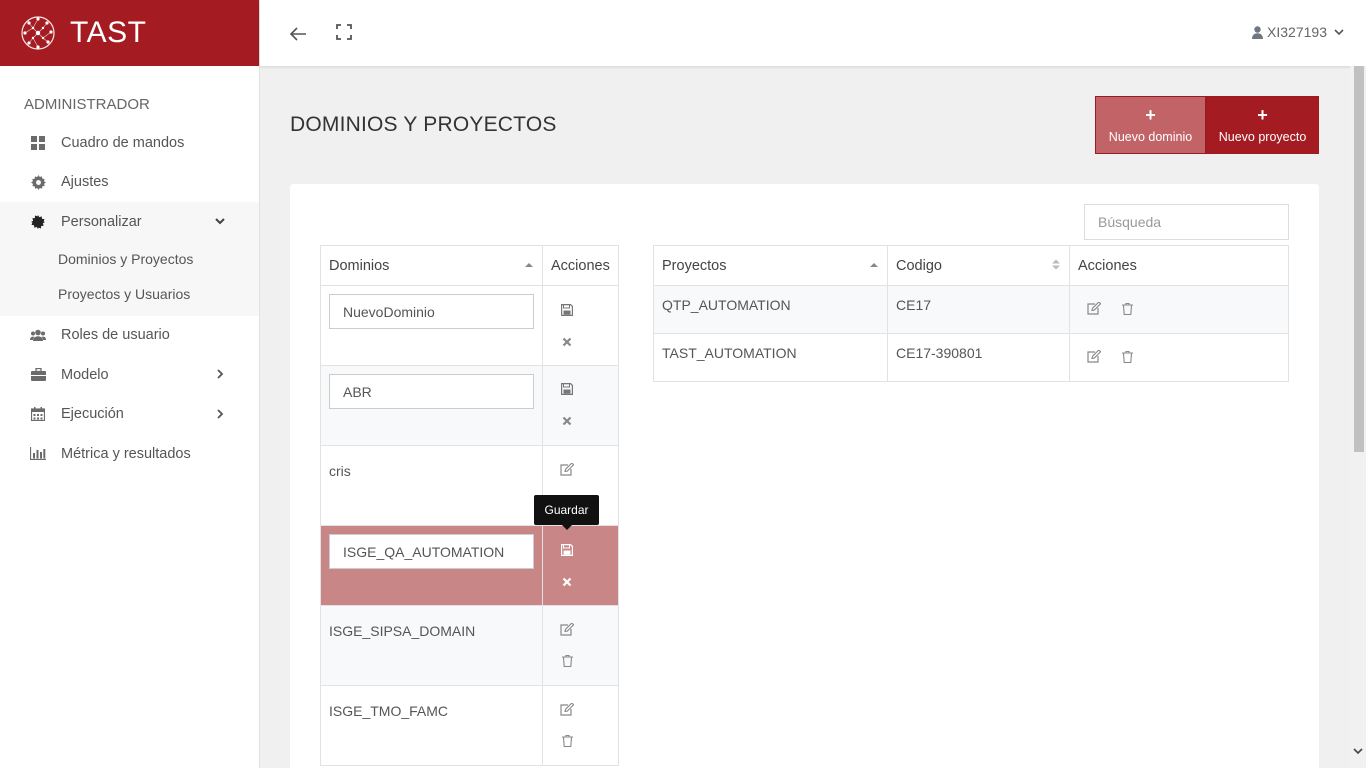  I want to click on new-project-label: Nuevo proyecto, so click(1262, 137).